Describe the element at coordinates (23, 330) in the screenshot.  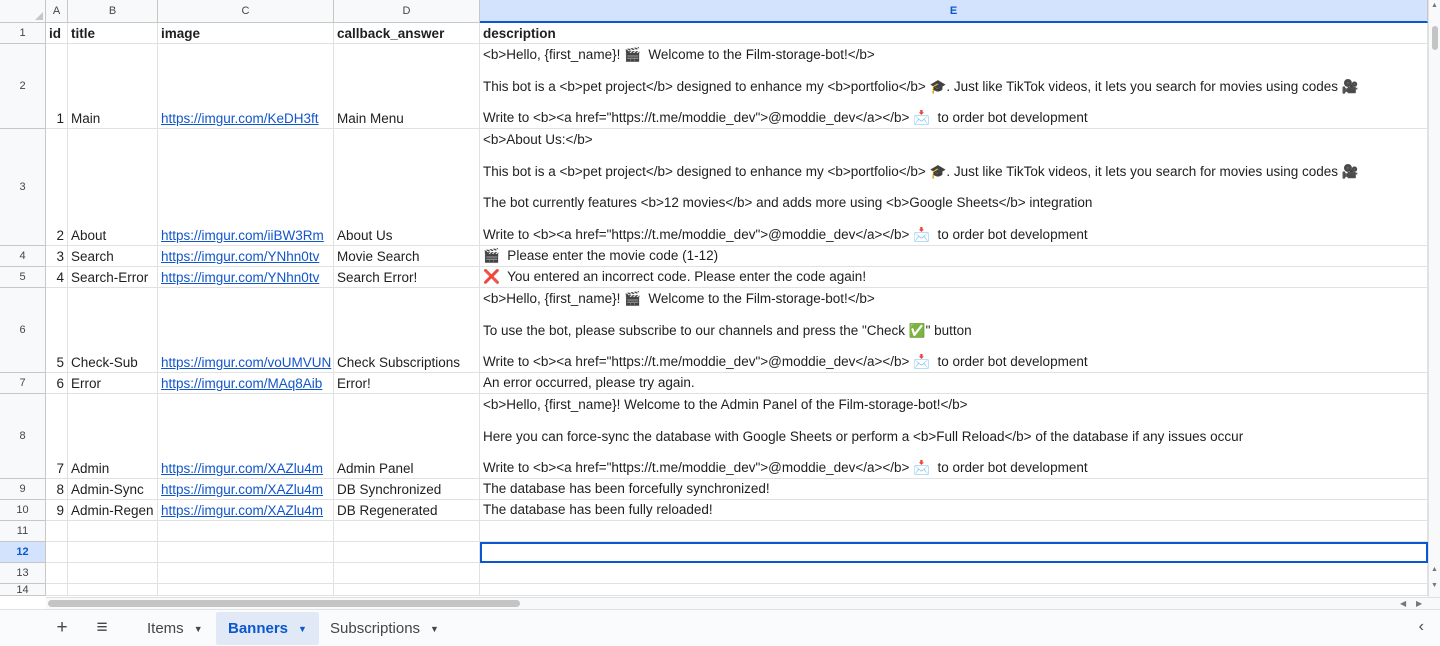
I see `row-header-6: 6` at that location.